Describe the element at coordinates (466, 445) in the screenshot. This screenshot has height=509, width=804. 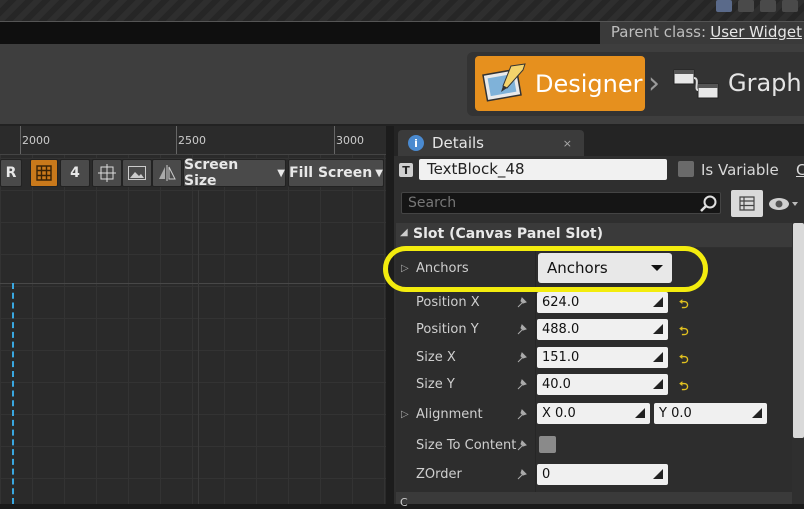
I see `size-to-content-label: Size To Content` at that location.